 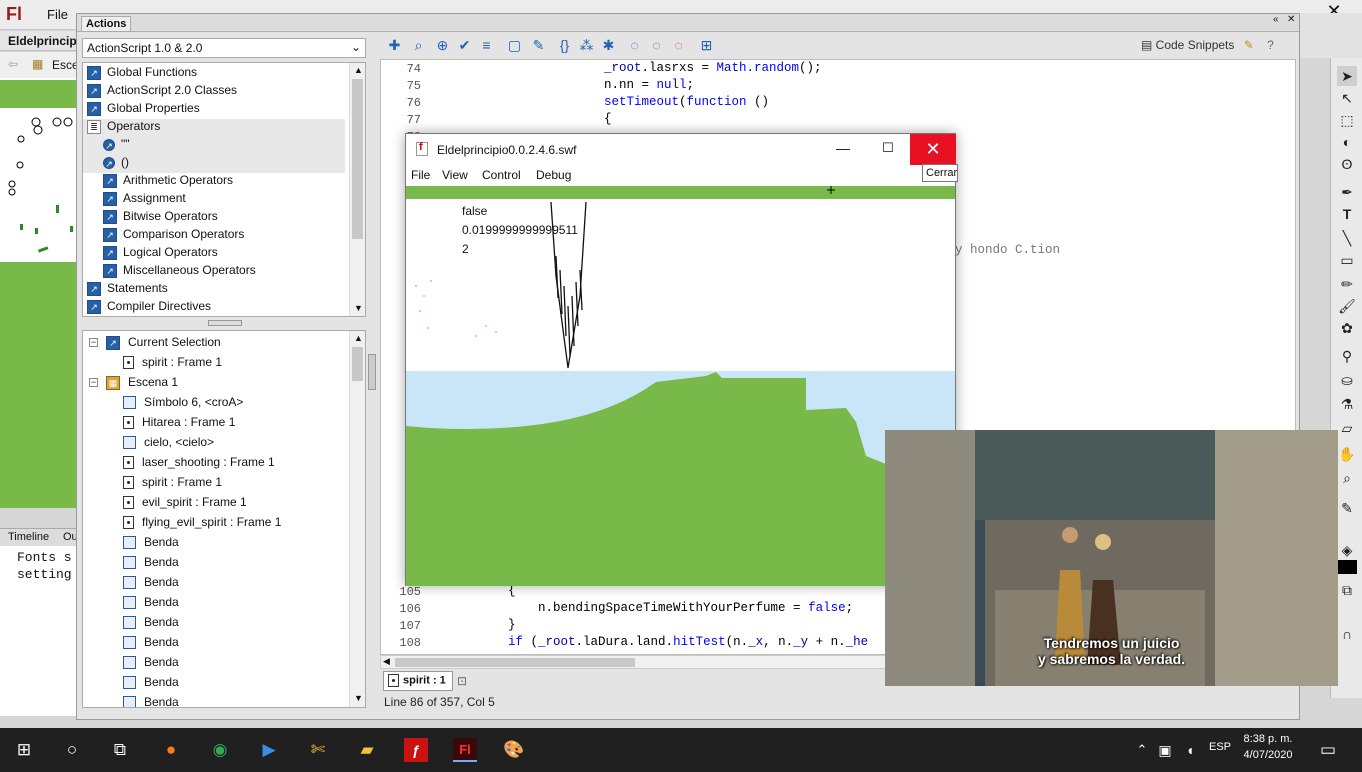 What do you see at coordinates (386, 661) in the screenshot?
I see `scroll-left-icon: ◀` at bounding box center [386, 661].